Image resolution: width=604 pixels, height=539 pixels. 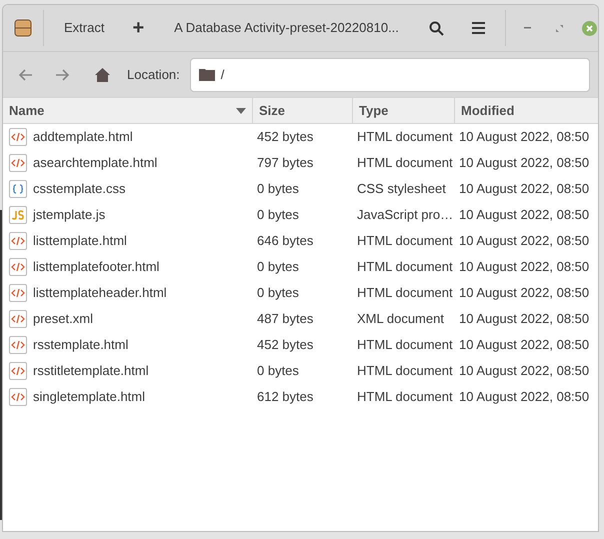 I want to click on column-label: Name, so click(x=26, y=111).